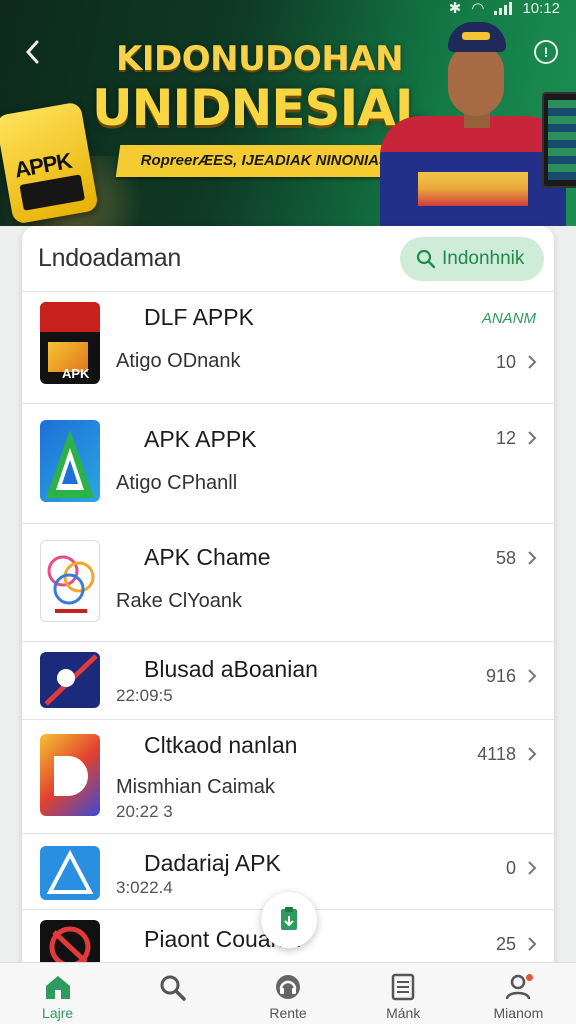  Describe the element at coordinates (70, 461) in the screenshot. I see `apk-blue-green-icon` at that location.